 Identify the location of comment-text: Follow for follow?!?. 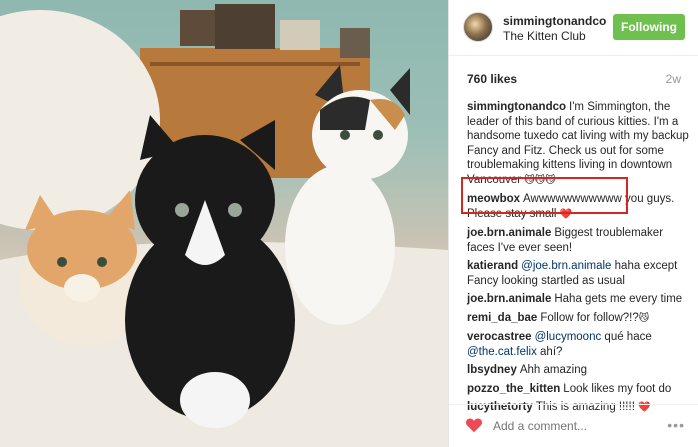
(589, 317).